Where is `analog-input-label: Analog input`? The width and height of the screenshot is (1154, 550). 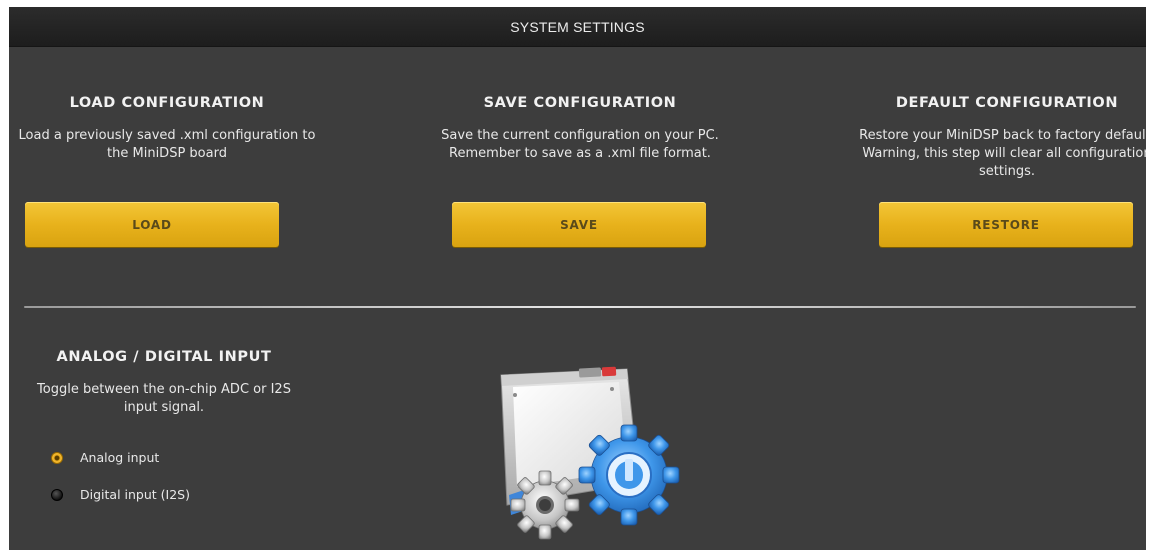 analog-input-label: Analog input is located at coordinates (120, 457).